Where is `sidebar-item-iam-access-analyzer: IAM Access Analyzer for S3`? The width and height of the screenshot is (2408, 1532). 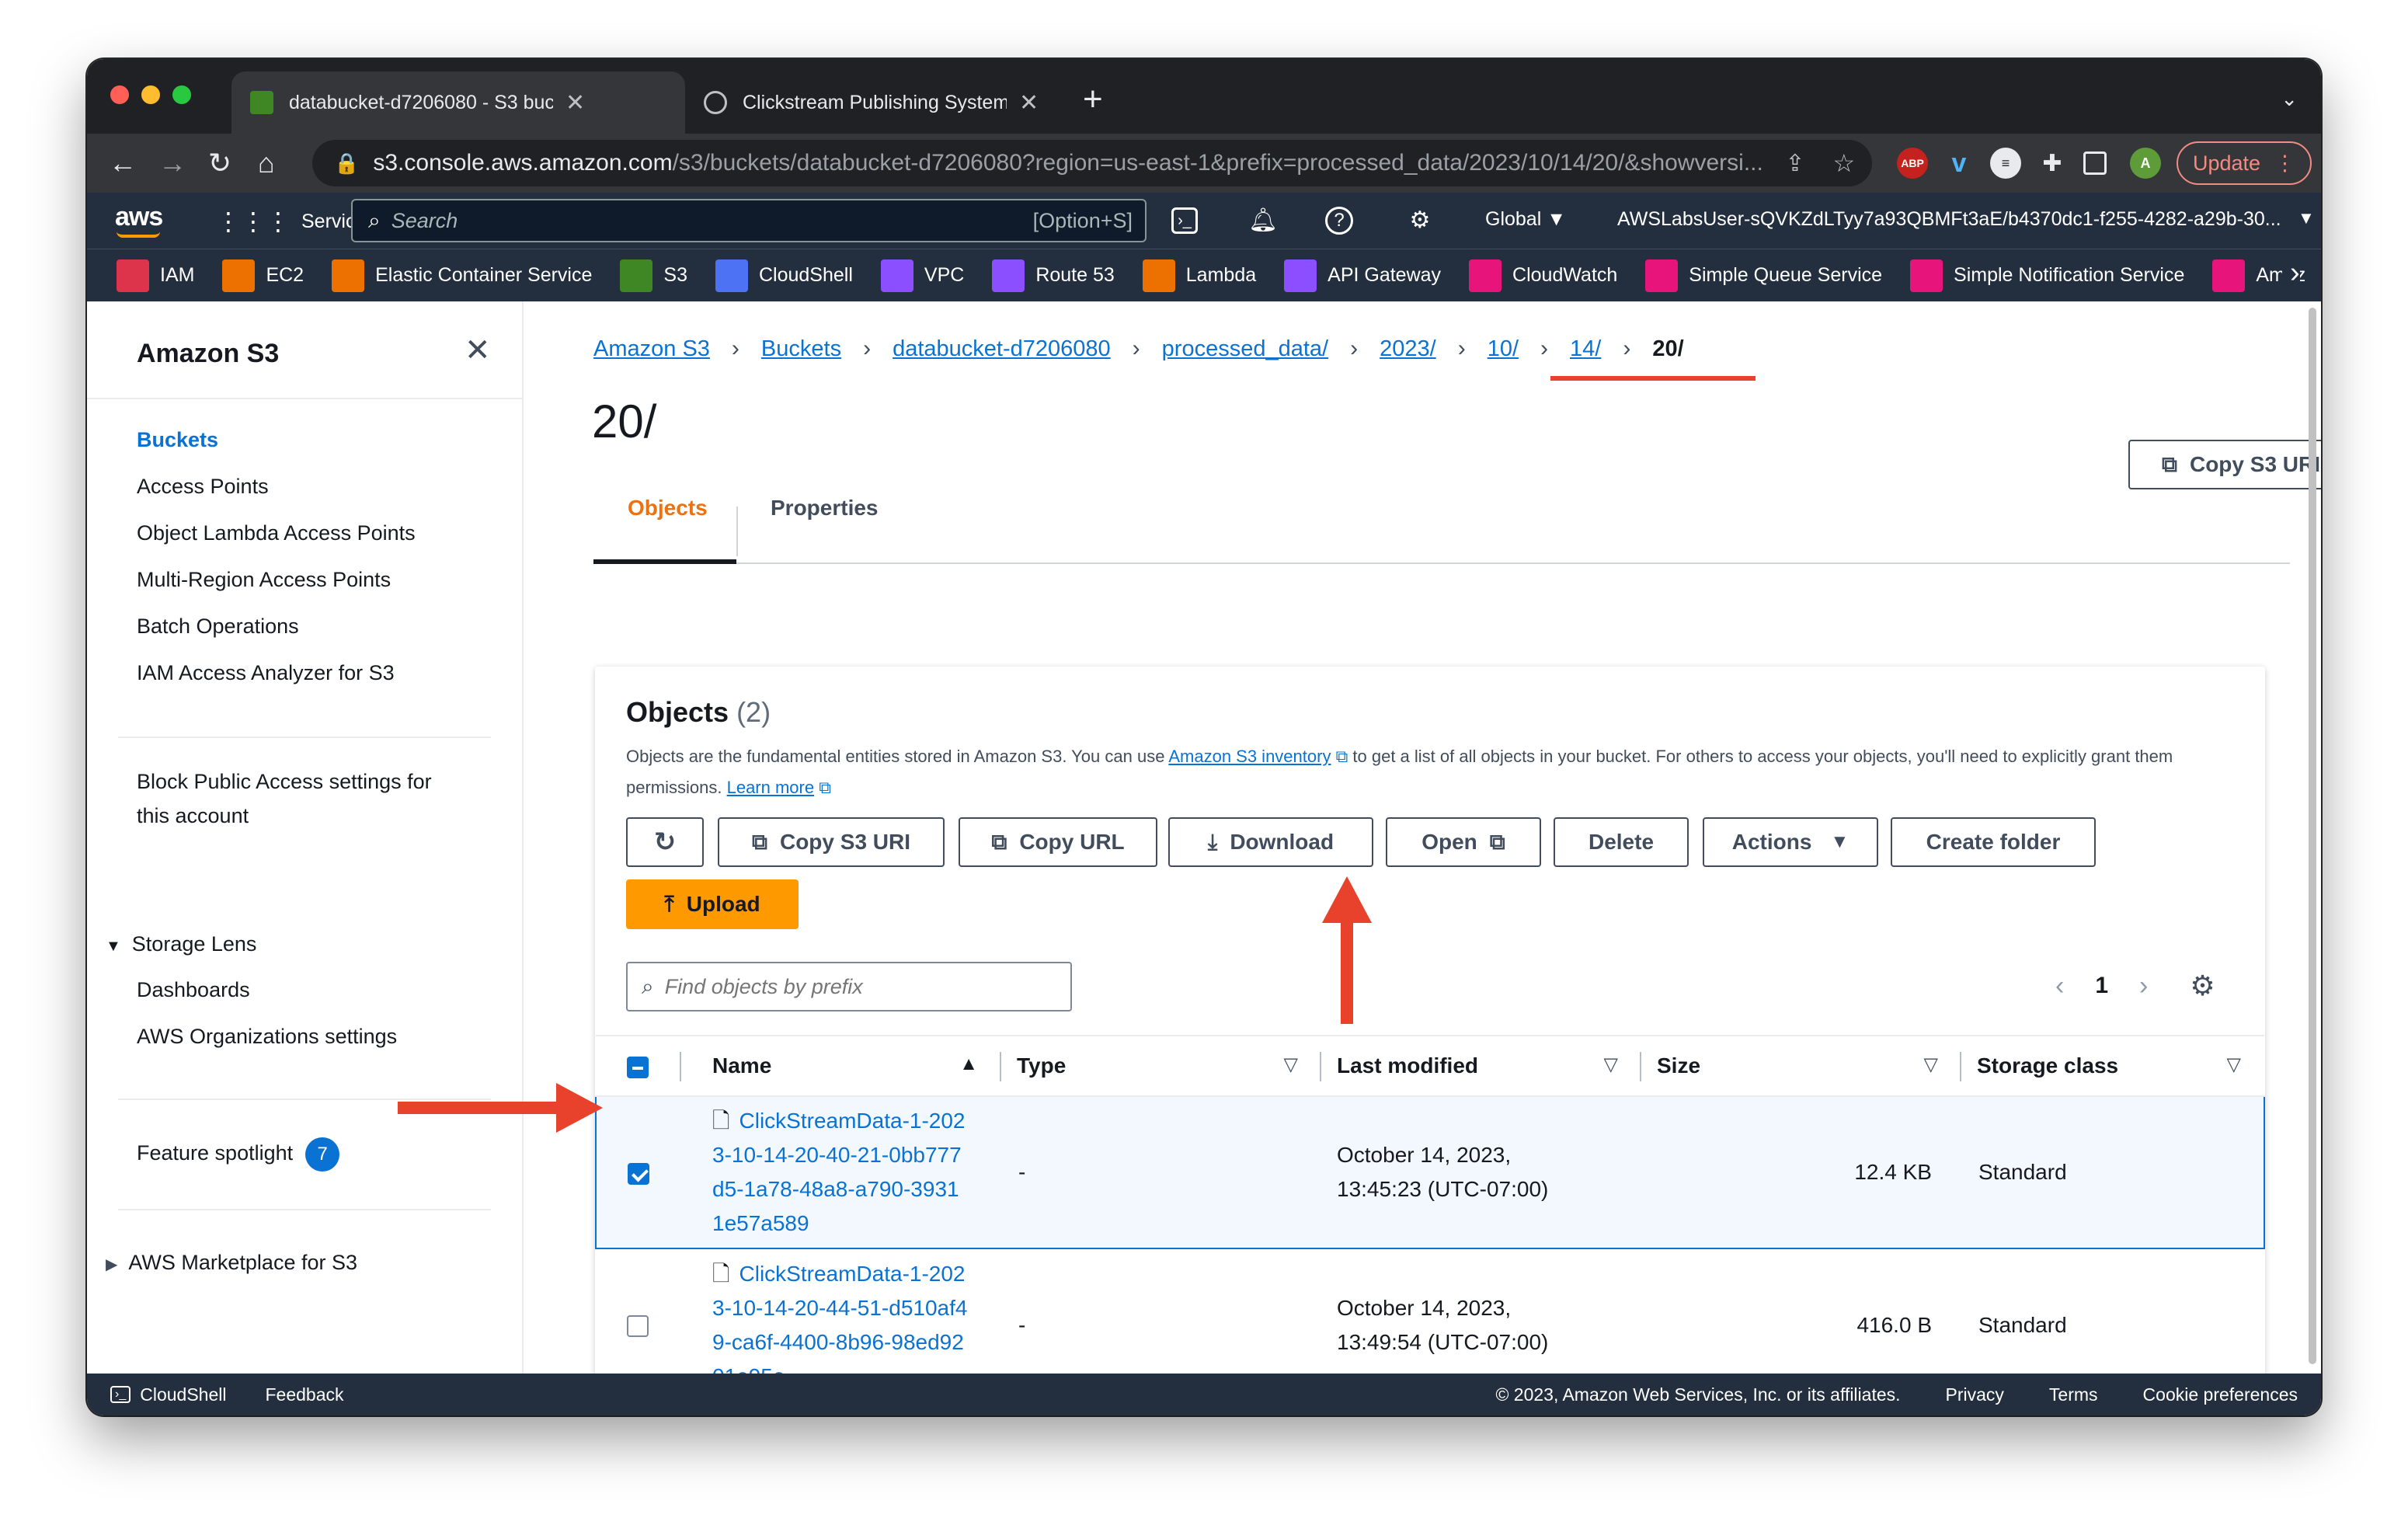 sidebar-item-iam-access-analyzer: IAM Access Analyzer for S3 is located at coordinates (266, 673).